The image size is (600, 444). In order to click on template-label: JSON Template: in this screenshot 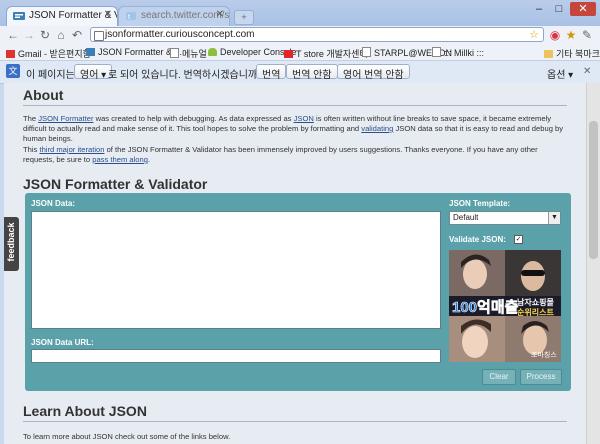, I will do `click(480, 203)`.